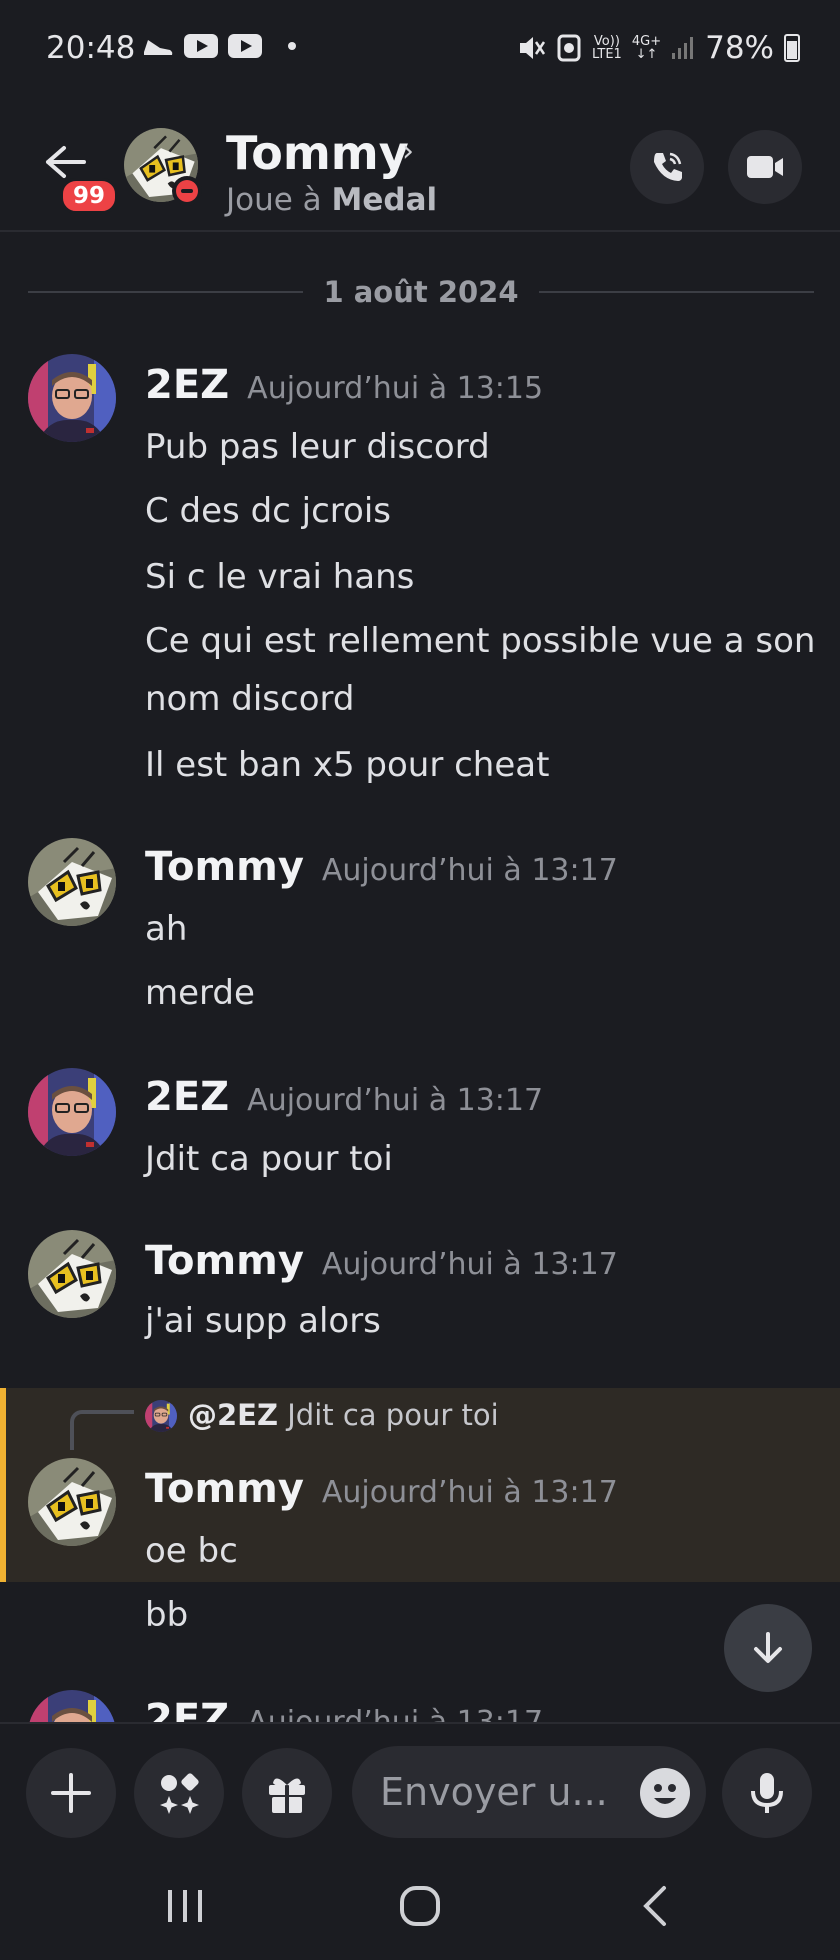  Describe the element at coordinates (343, 1415) in the screenshot. I see `reply-preview: @2EZ Jdit ca pour toi` at that location.